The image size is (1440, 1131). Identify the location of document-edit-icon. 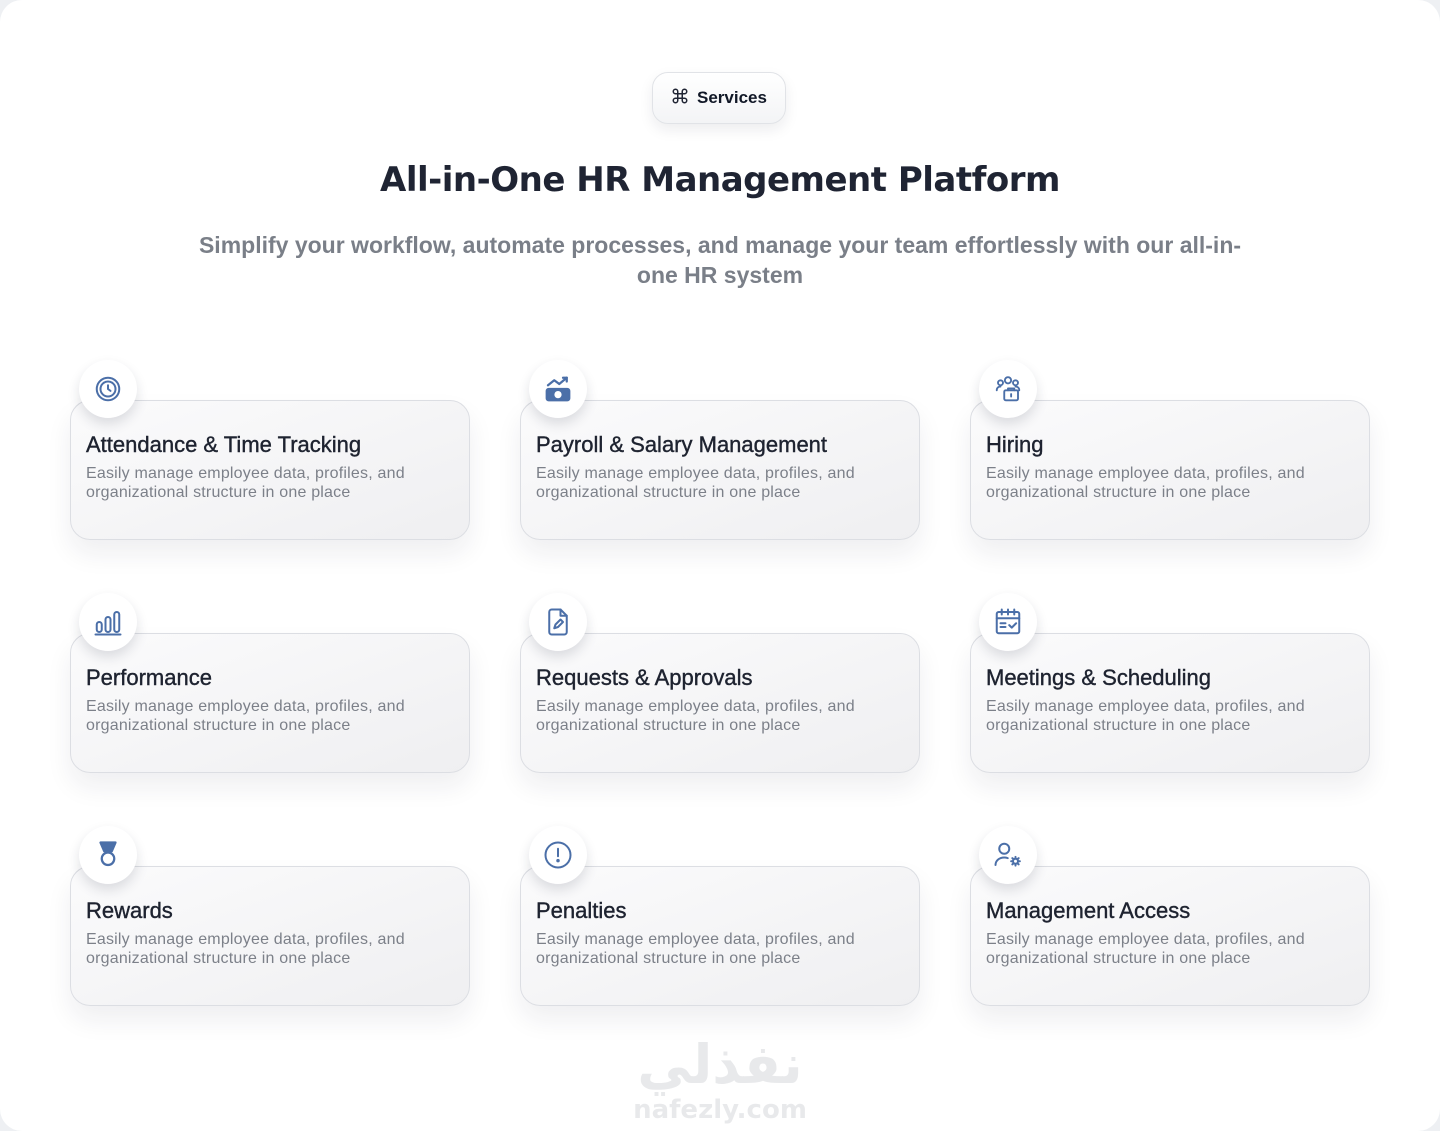
(558, 622).